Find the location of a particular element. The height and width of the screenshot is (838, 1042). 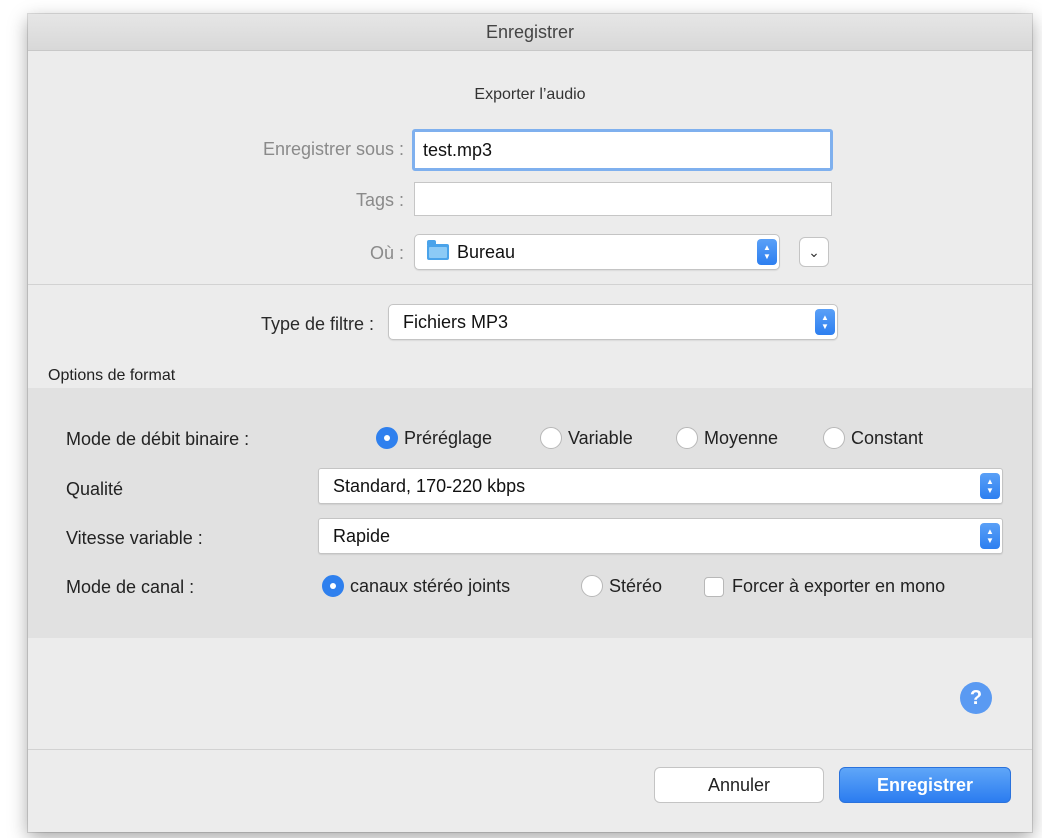

checkbox-unchecked-icon is located at coordinates (714, 586).